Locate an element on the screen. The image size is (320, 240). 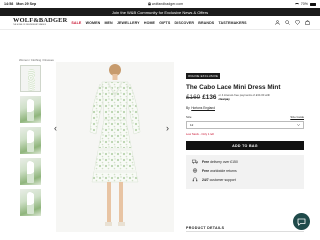
dress-illustration is located at coordinates (115, 145).